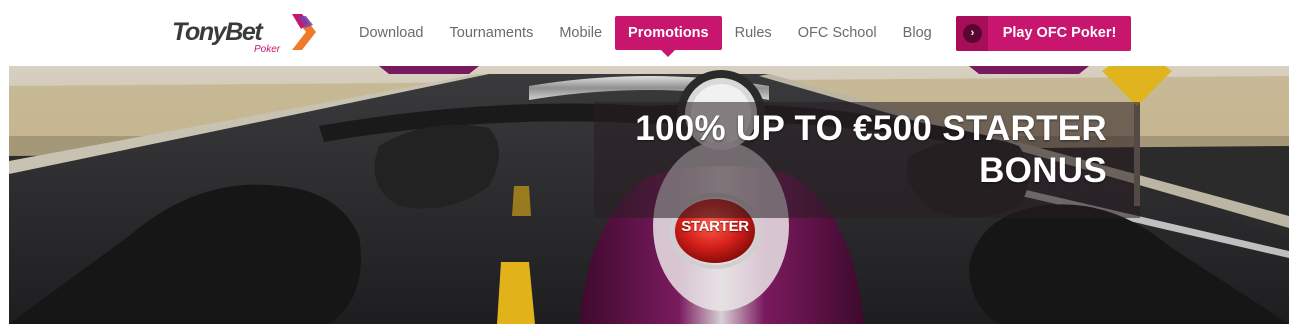 The width and height of the screenshot is (1289, 324). What do you see at coordinates (391, 33) in the screenshot?
I see `nav-item-download: Download` at bounding box center [391, 33].